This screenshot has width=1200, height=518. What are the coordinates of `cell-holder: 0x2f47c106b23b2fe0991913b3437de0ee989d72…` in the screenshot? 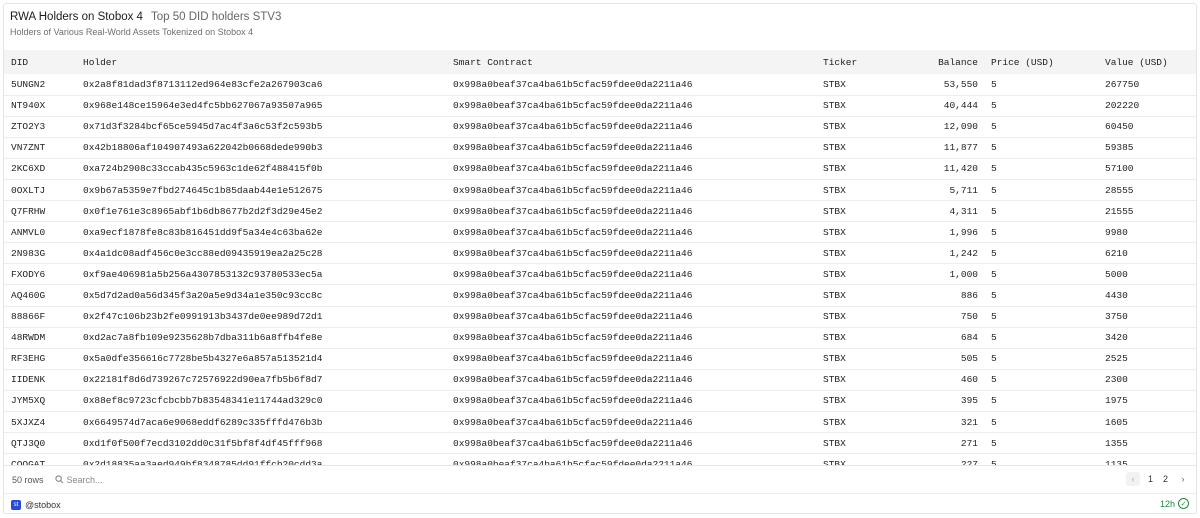 It's located at (261, 317).